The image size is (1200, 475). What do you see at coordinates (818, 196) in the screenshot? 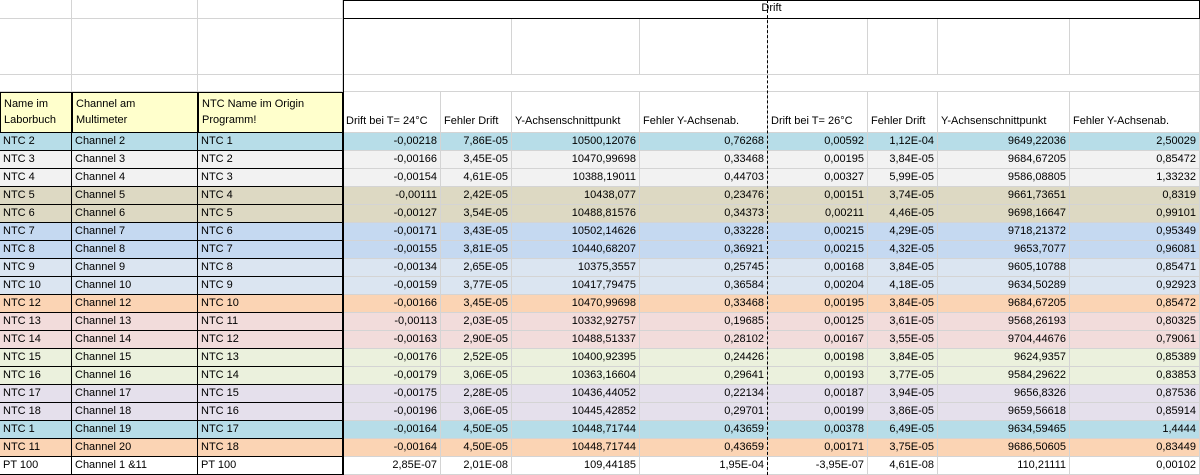
I see `cell-drift-26: 0,00151` at bounding box center [818, 196].